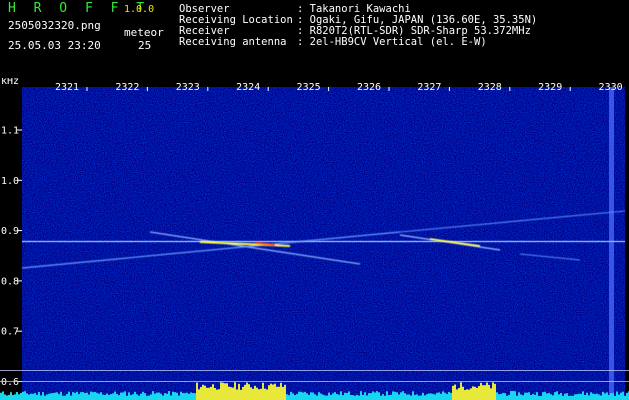 This screenshot has height=400, width=629. What do you see at coordinates (611, 87) in the screenshot?
I see `time-tick-label: 2330` at bounding box center [611, 87].